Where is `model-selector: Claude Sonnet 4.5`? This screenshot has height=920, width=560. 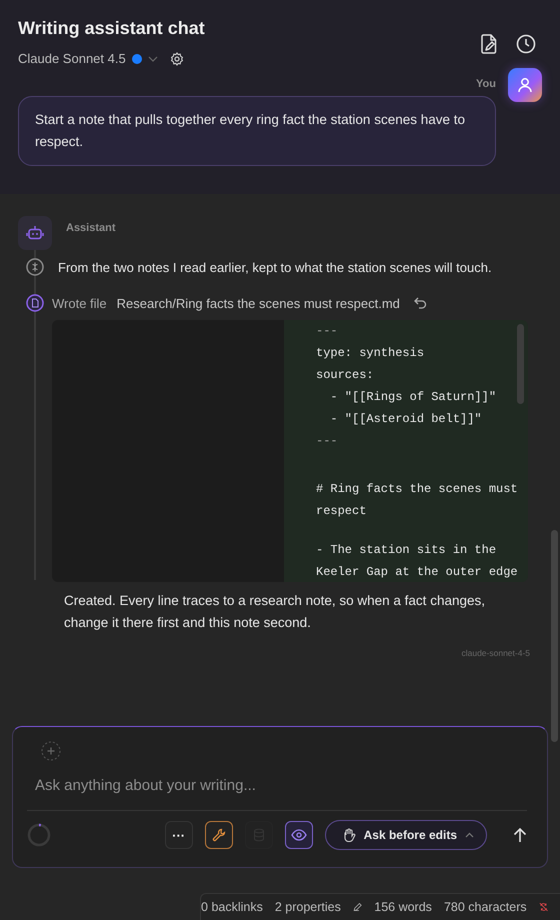 model-selector: Claude Sonnet 4.5 is located at coordinates (72, 58).